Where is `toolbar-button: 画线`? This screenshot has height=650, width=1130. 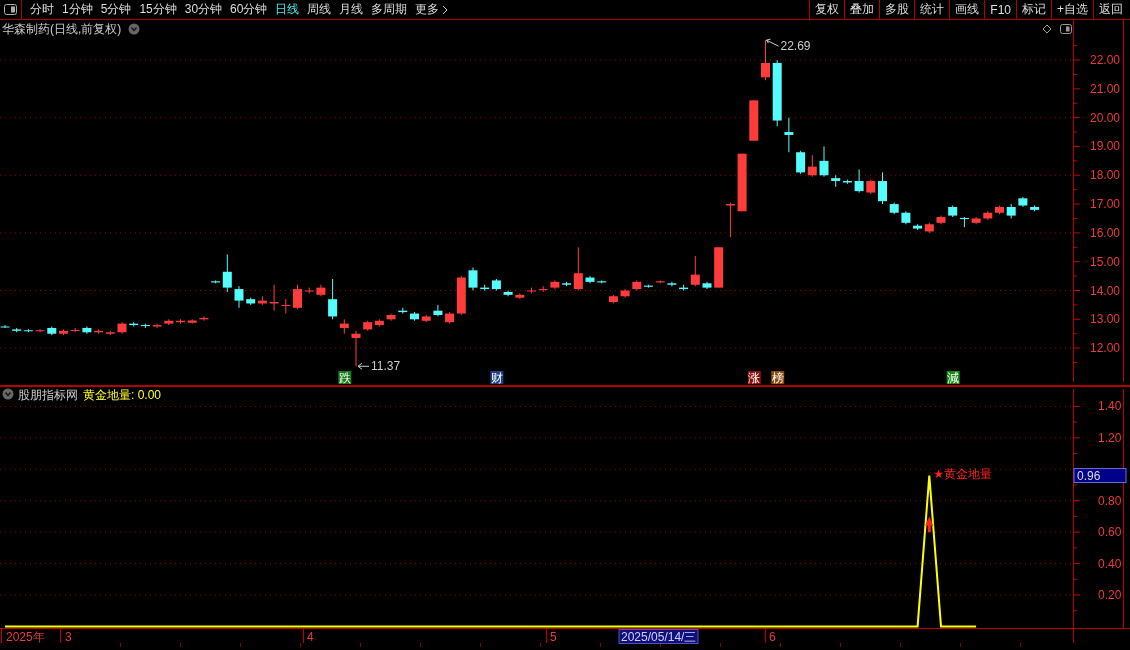 toolbar-button: 画线 is located at coordinates (967, 9).